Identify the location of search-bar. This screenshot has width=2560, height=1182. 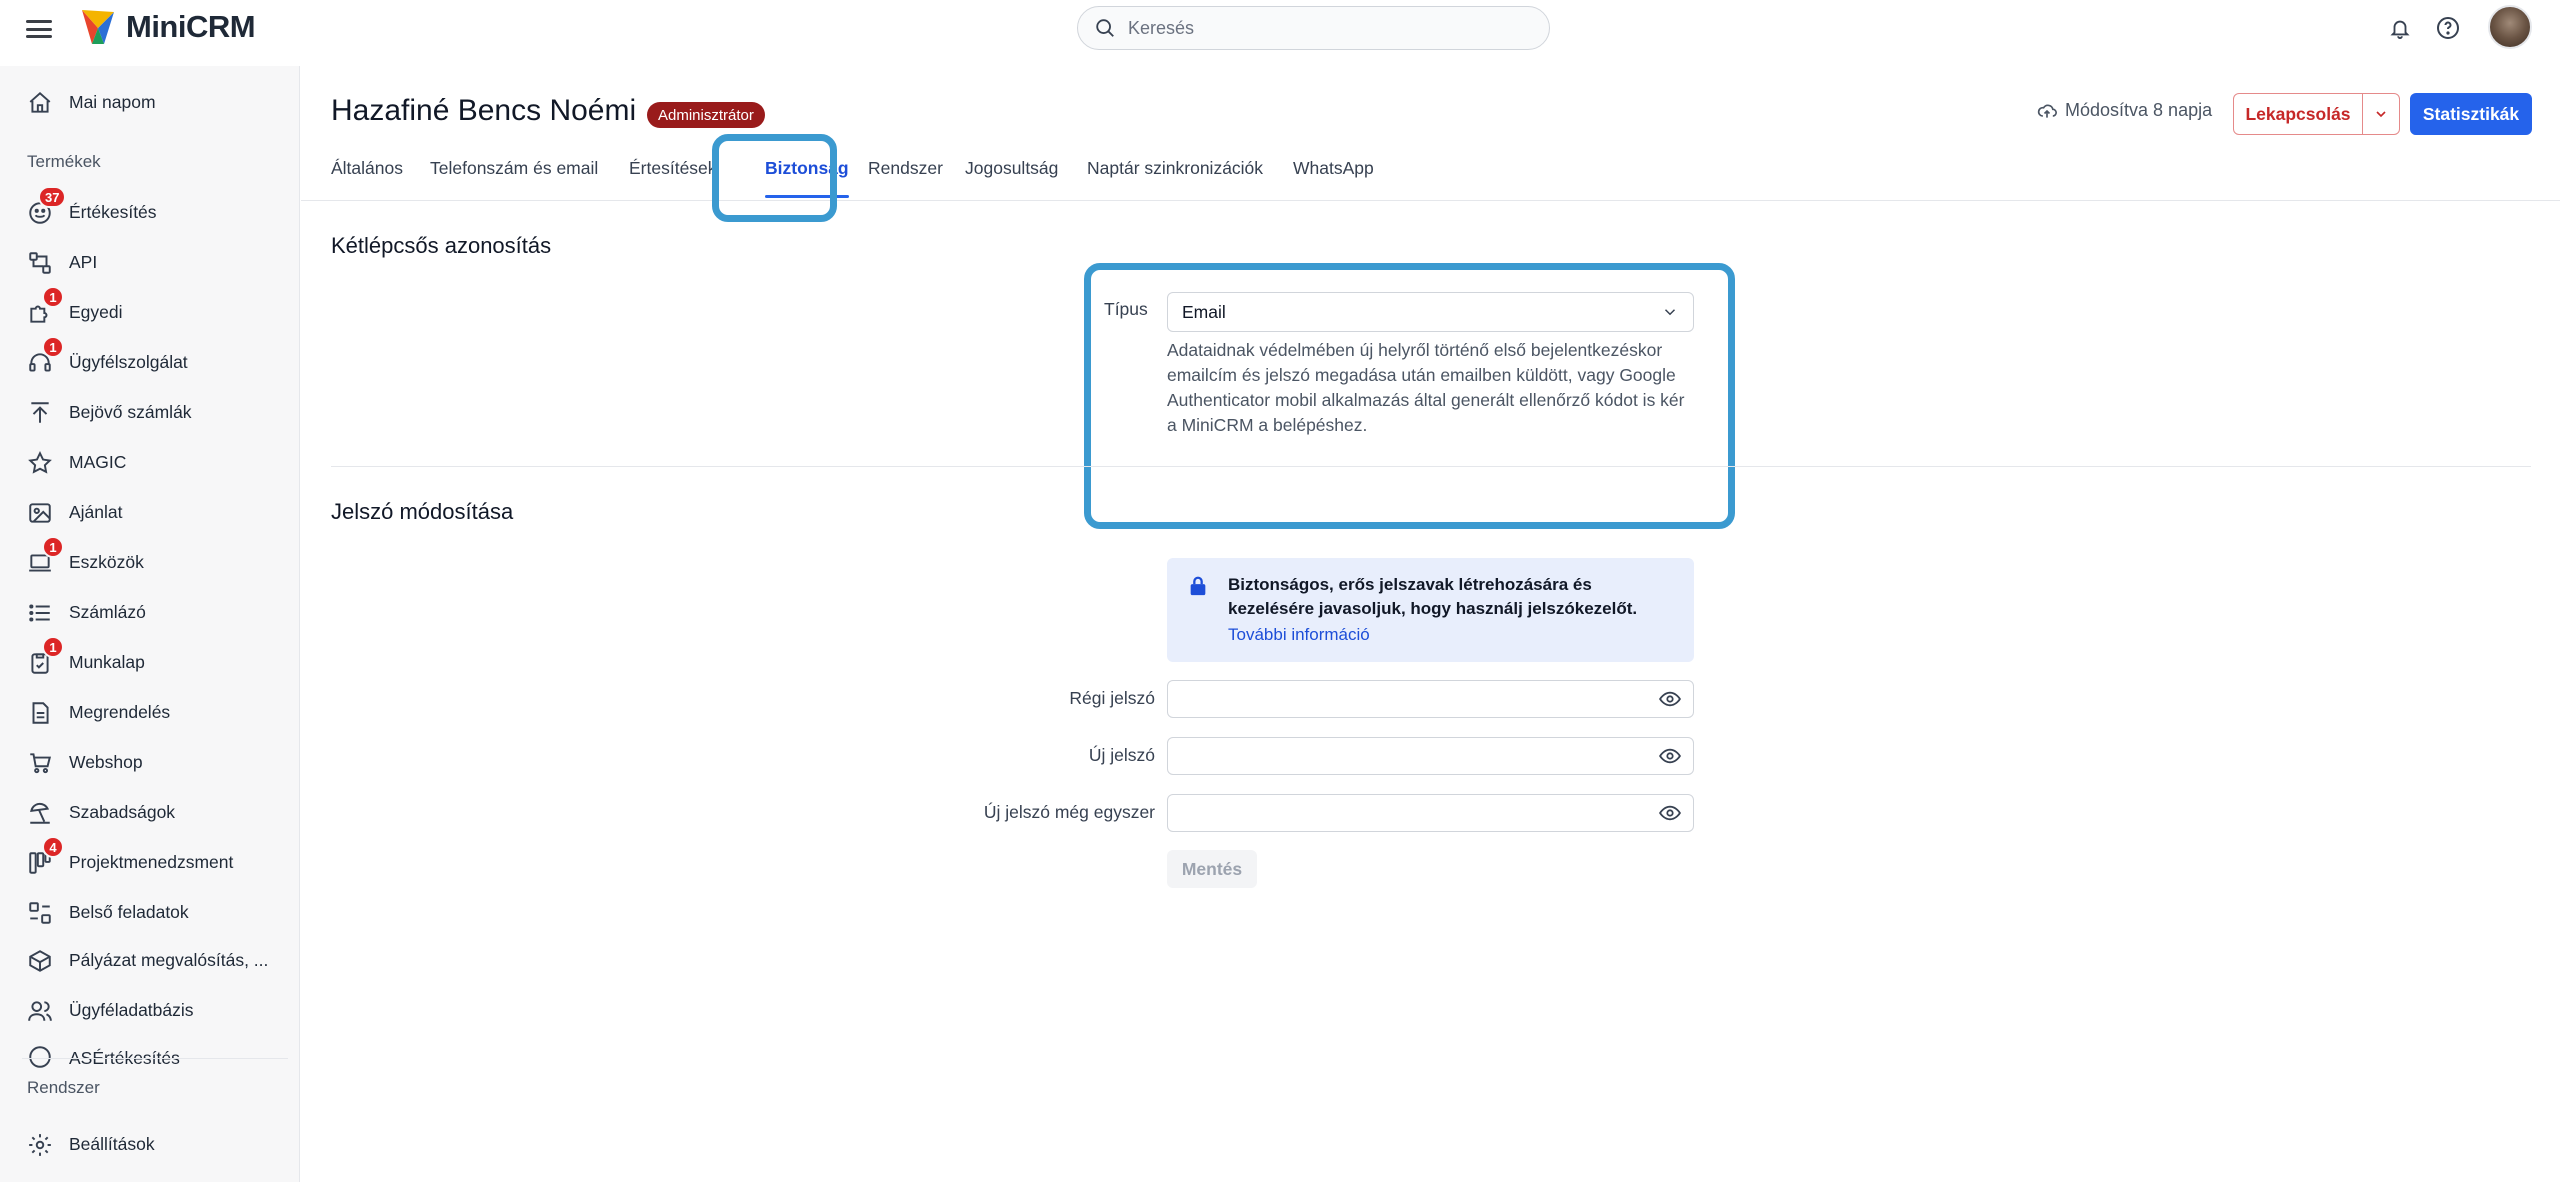
(1313, 28).